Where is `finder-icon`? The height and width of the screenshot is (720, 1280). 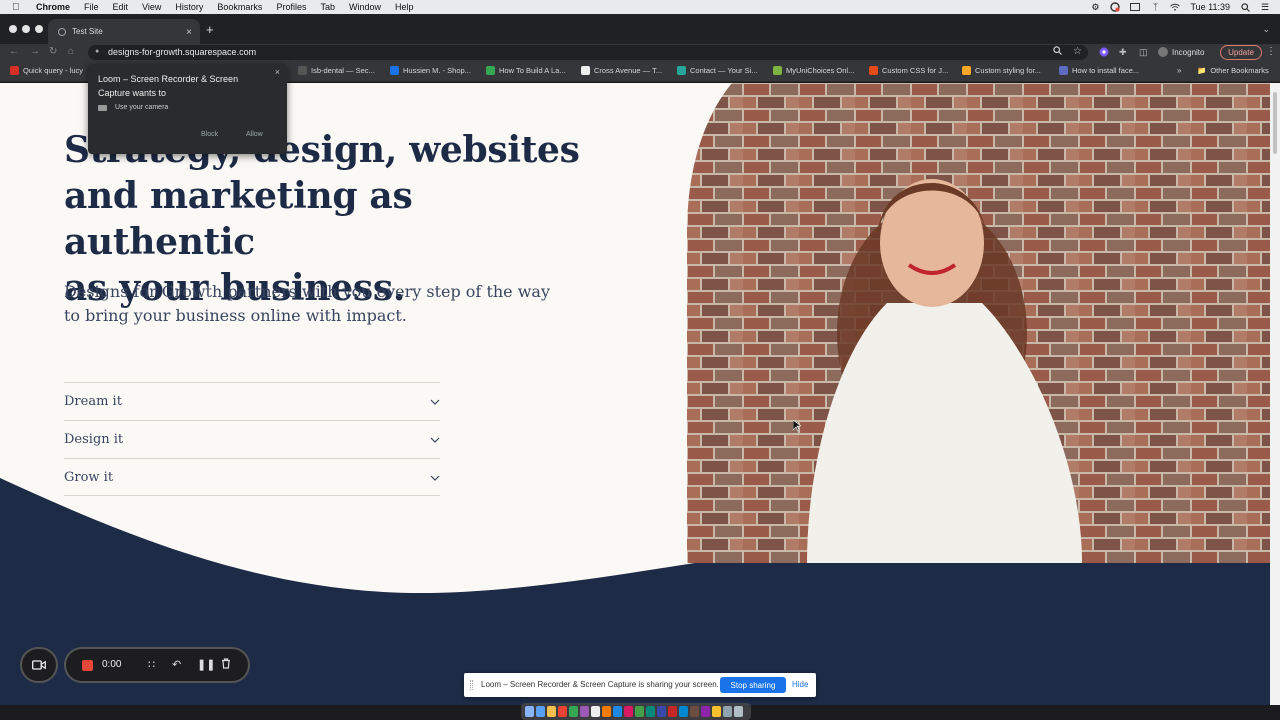
finder-icon is located at coordinates (529, 711).